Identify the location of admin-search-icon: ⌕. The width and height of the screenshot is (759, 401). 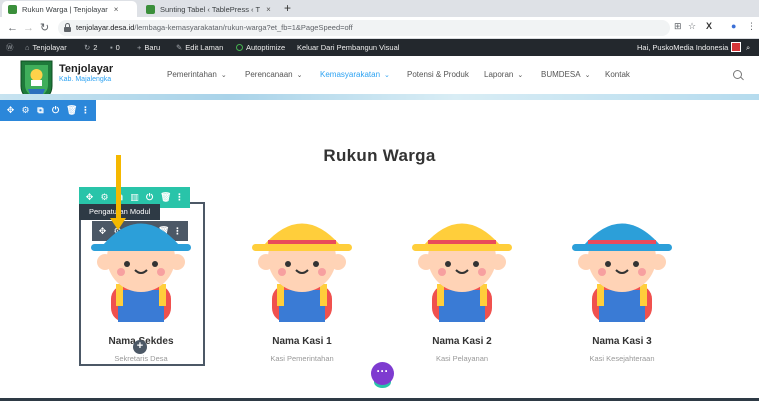
(748, 47).